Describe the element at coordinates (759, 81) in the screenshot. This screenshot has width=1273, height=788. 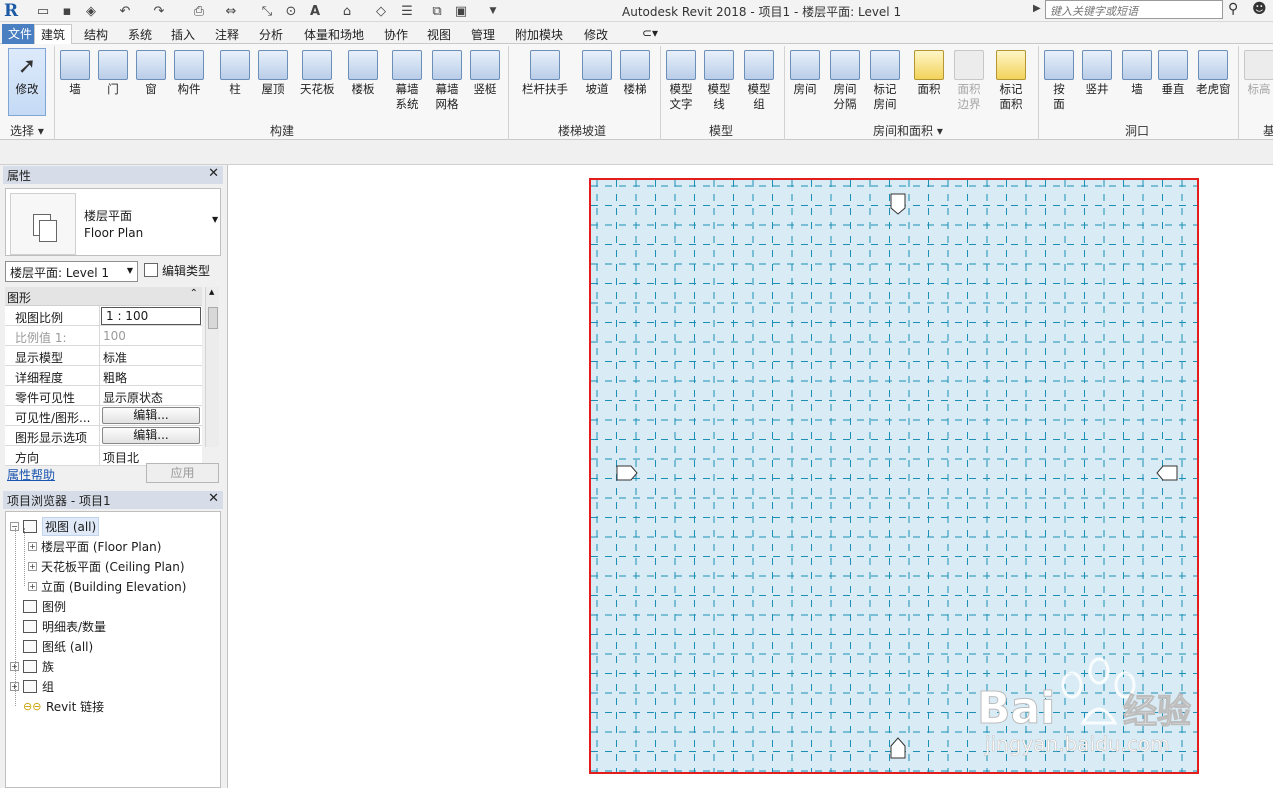
I see `ribbon-button-model-2: 模型组` at that location.